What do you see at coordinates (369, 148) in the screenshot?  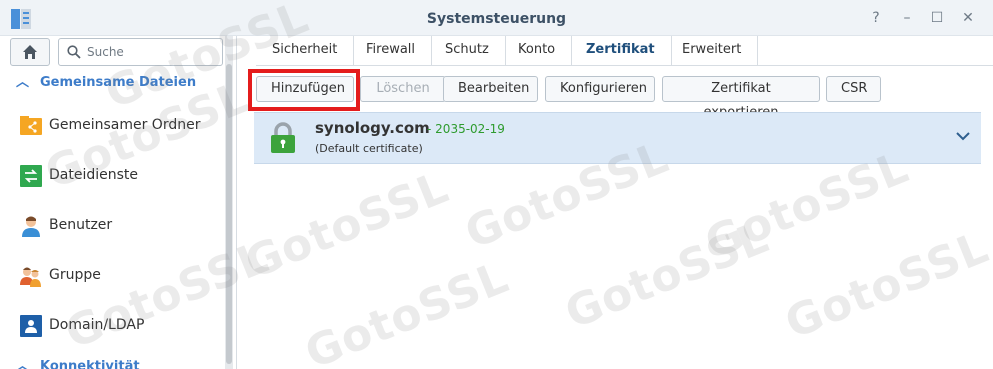 I see `certificate-note: (Default certificate)` at bounding box center [369, 148].